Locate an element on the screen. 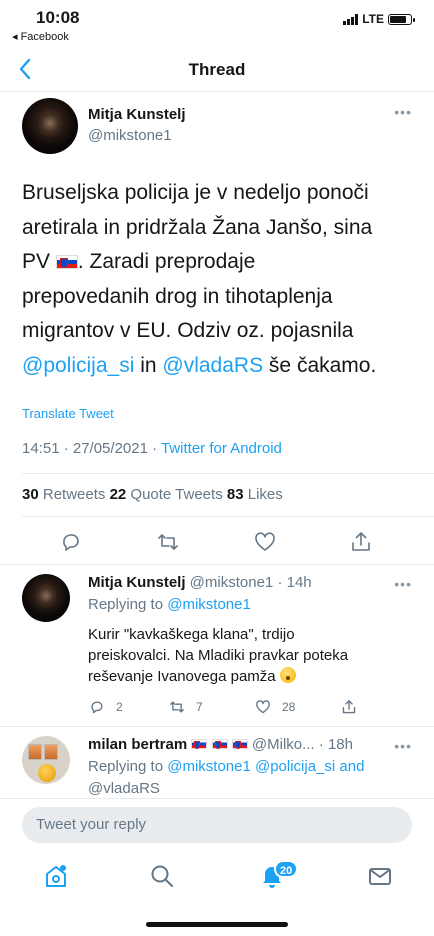 This screenshot has height=936, width=434. translate-tweet-link: Translate Tweet is located at coordinates (68, 413).